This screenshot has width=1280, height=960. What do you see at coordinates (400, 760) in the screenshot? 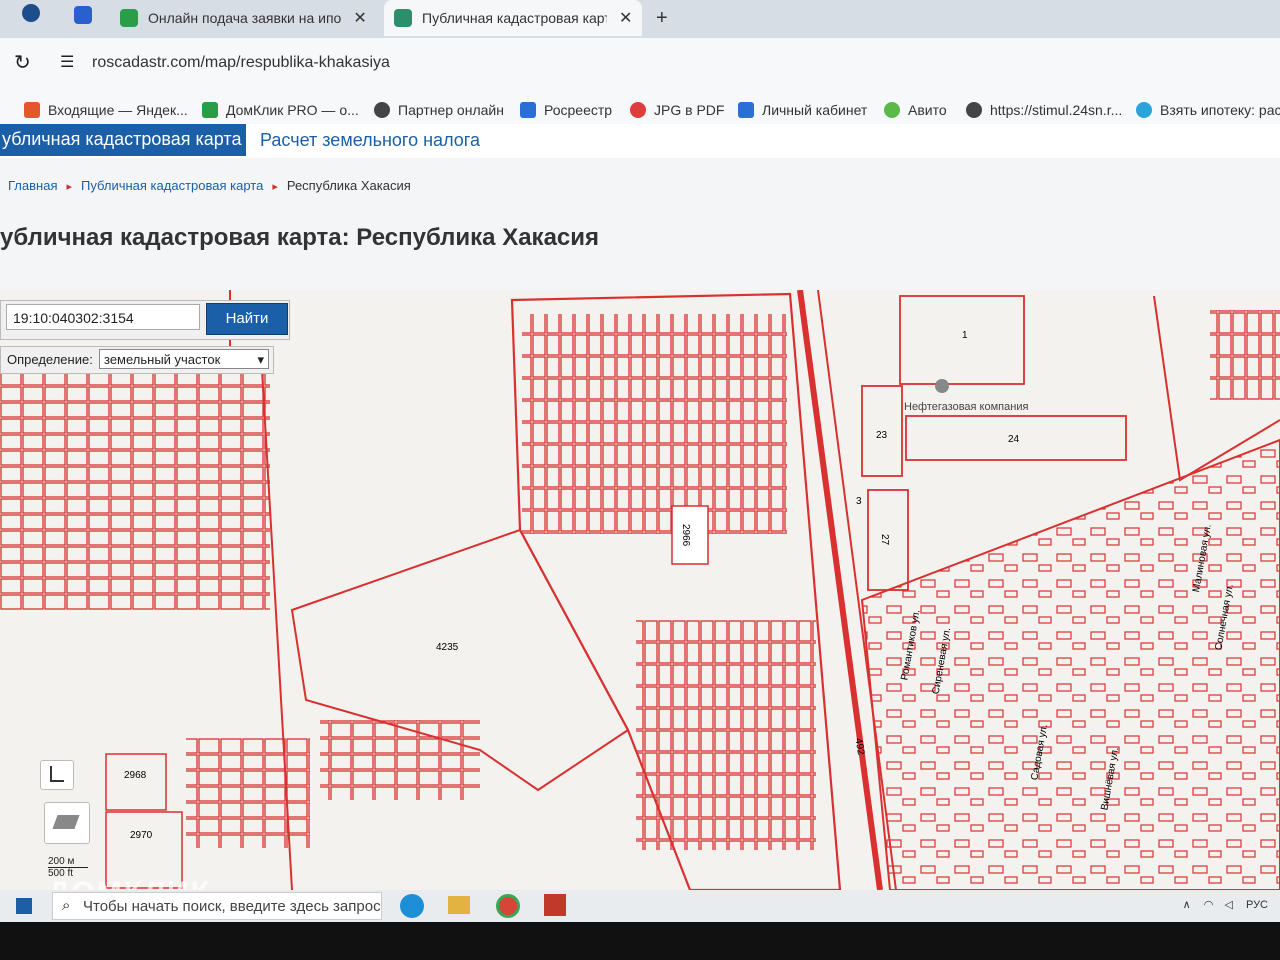
I see `parcel-block-south-west` at bounding box center [400, 760].